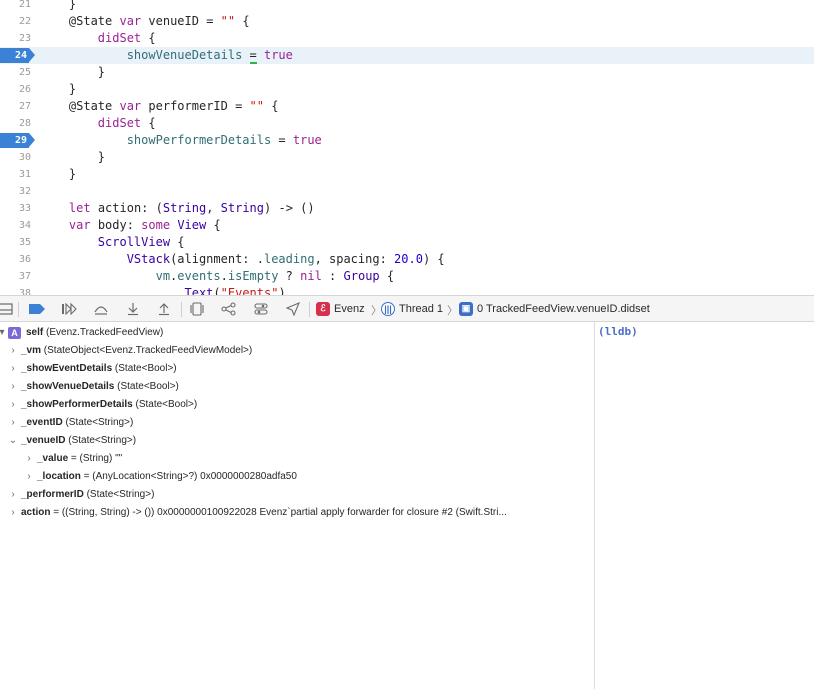 The width and height of the screenshot is (814, 689). I want to click on code-token: some, so click(156, 225).